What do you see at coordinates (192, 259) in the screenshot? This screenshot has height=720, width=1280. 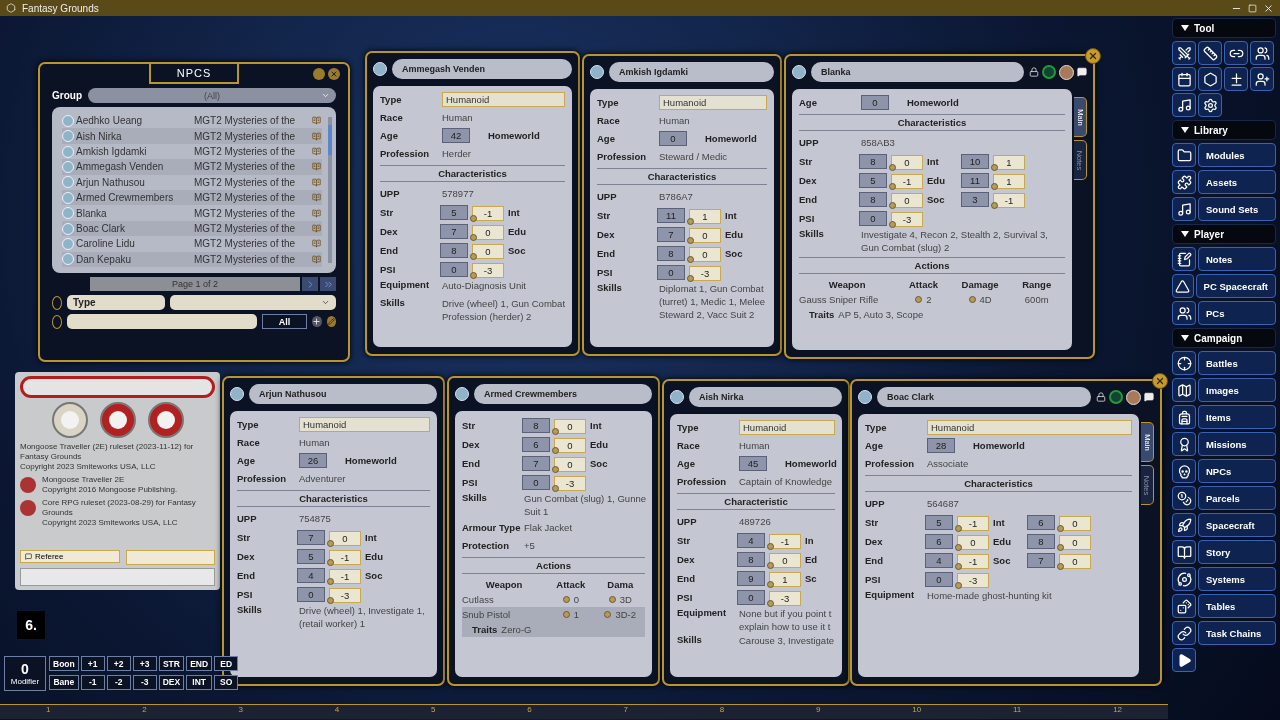 I see `npc-list-item: Dan Kepaku MGT2 Mysteries of the` at bounding box center [192, 259].